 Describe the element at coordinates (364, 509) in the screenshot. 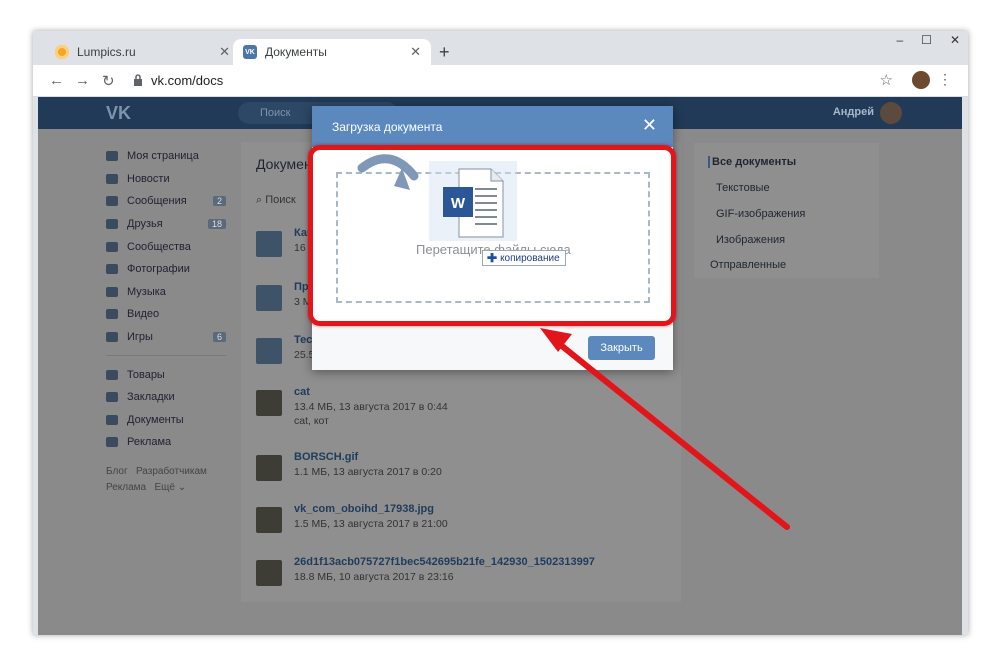

I see `document-name: vk_com_oboihd_17938.jpg` at that location.